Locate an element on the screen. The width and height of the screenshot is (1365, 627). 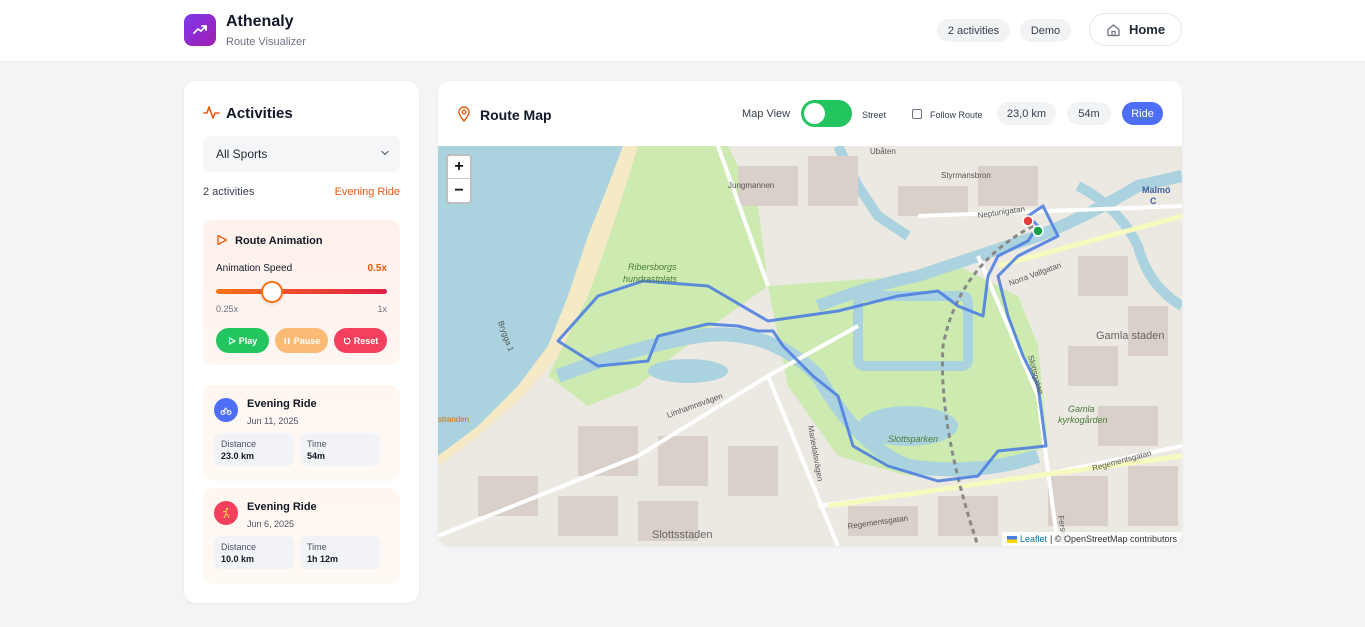
runner-icon is located at coordinates (226, 513).